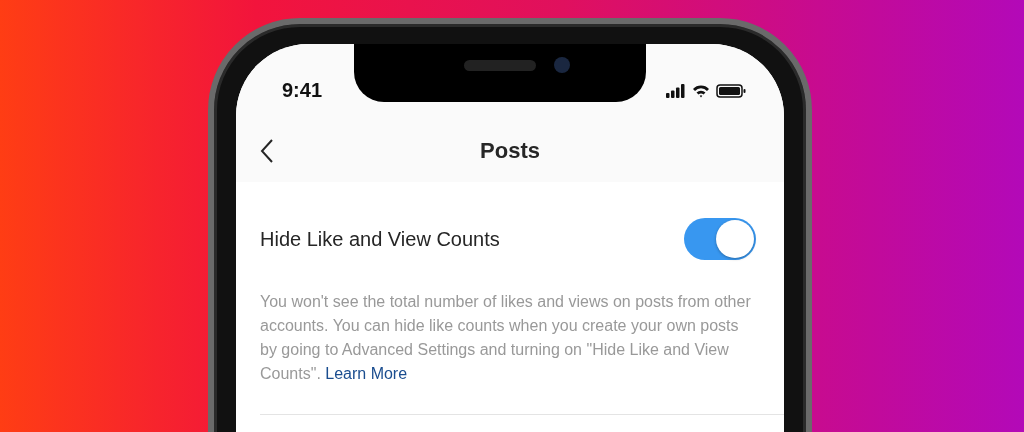 The height and width of the screenshot is (432, 1024). I want to click on back-button, so click(268, 151).